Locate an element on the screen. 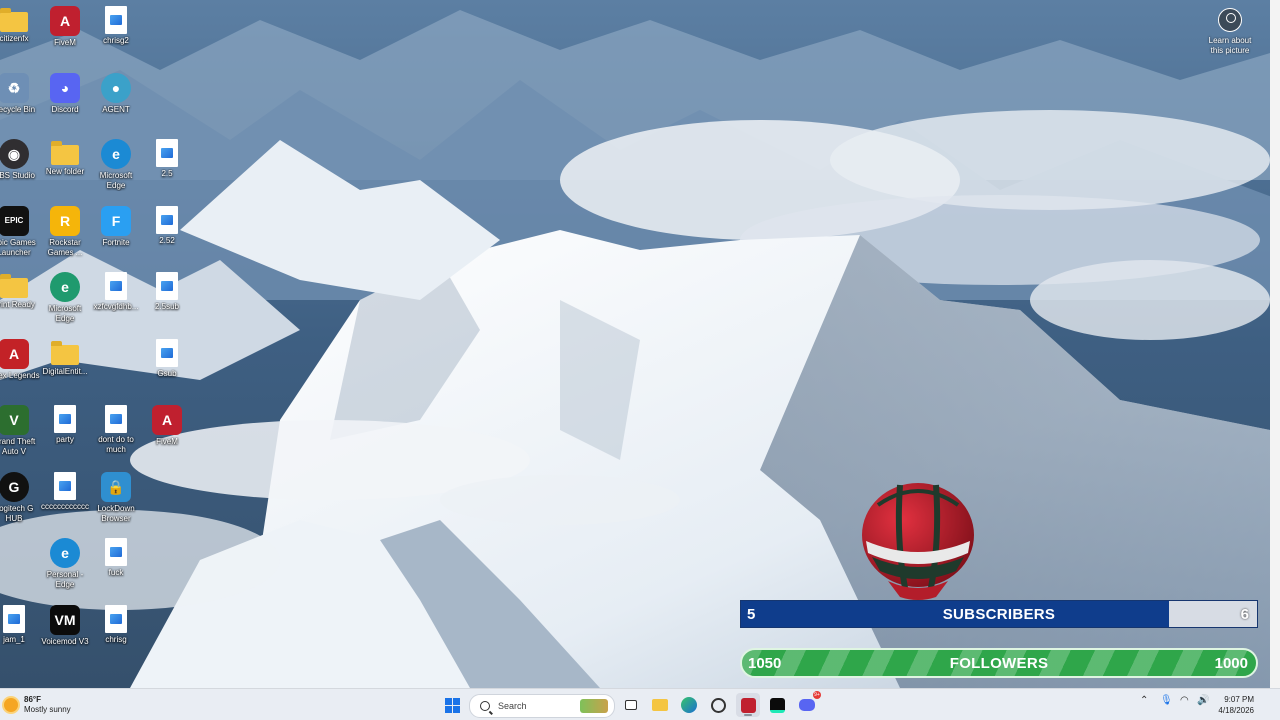 This screenshot has width=1280, height=720. file-explorer-button is located at coordinates (660, 705).